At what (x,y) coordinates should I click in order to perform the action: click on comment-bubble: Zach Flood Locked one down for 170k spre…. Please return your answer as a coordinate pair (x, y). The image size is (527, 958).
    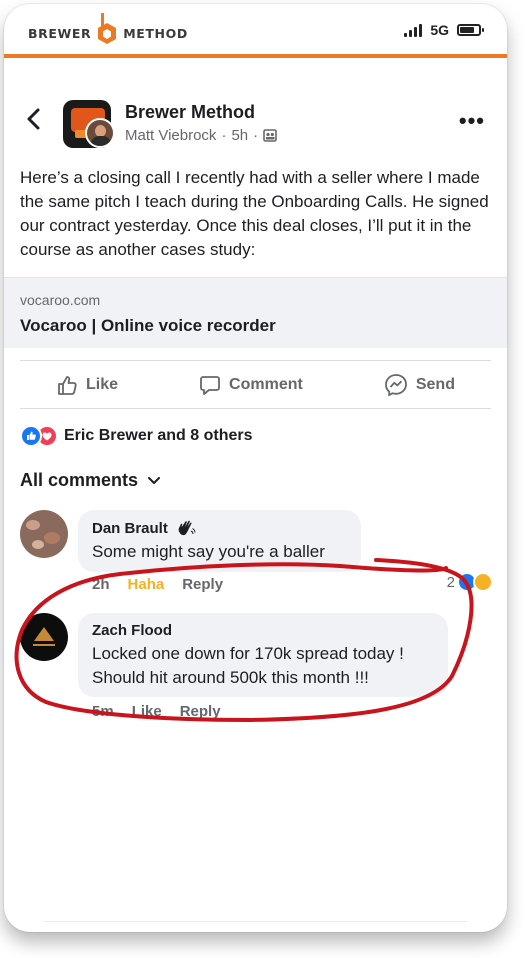
    Looking at the image, I should click on (263, 655).